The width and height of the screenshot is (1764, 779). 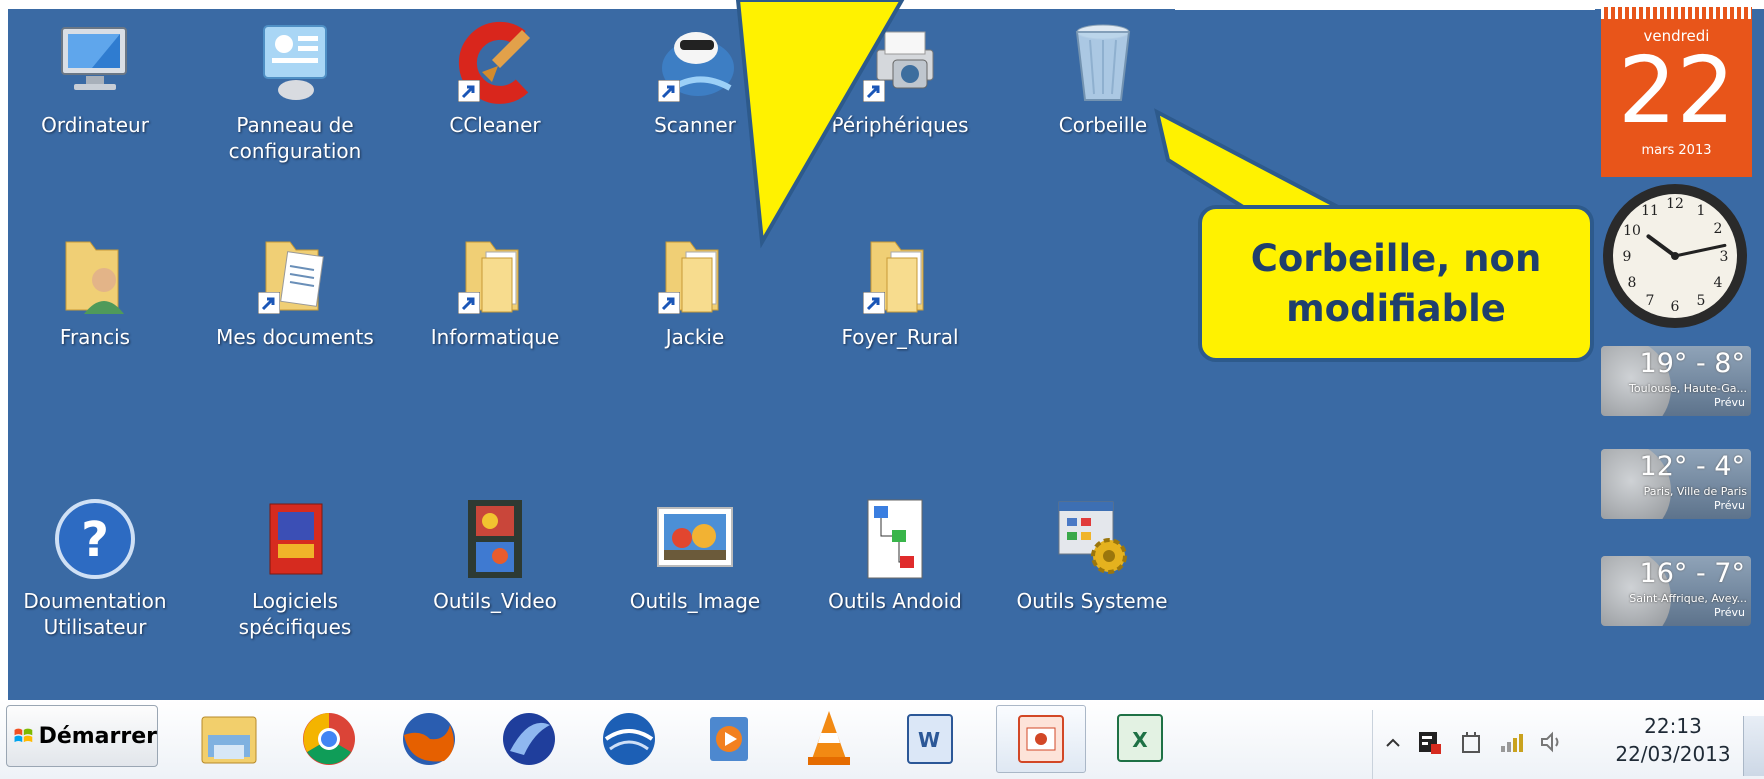 I want to click on excel-icon: X, so click(x=1140, y=738).